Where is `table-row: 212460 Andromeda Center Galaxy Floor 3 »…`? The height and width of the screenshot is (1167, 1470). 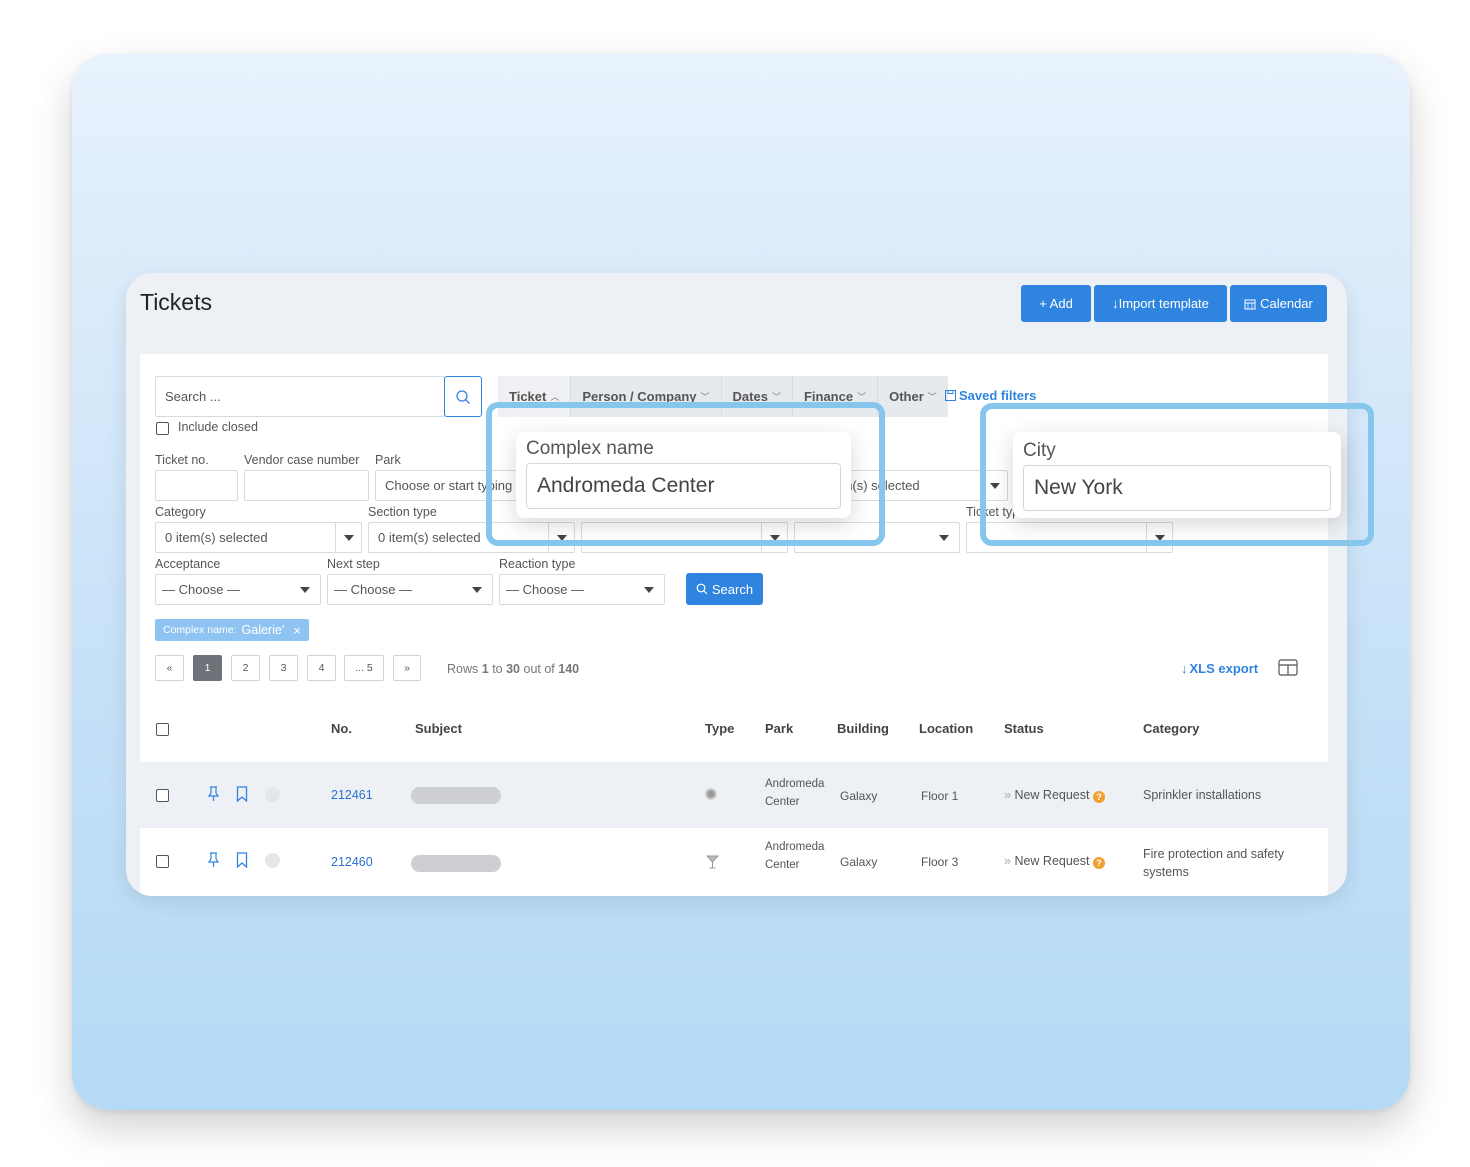
table-row: 212460 Andromeda Center Galaxy Floor 3 »… is located at coordinates (734, 861).